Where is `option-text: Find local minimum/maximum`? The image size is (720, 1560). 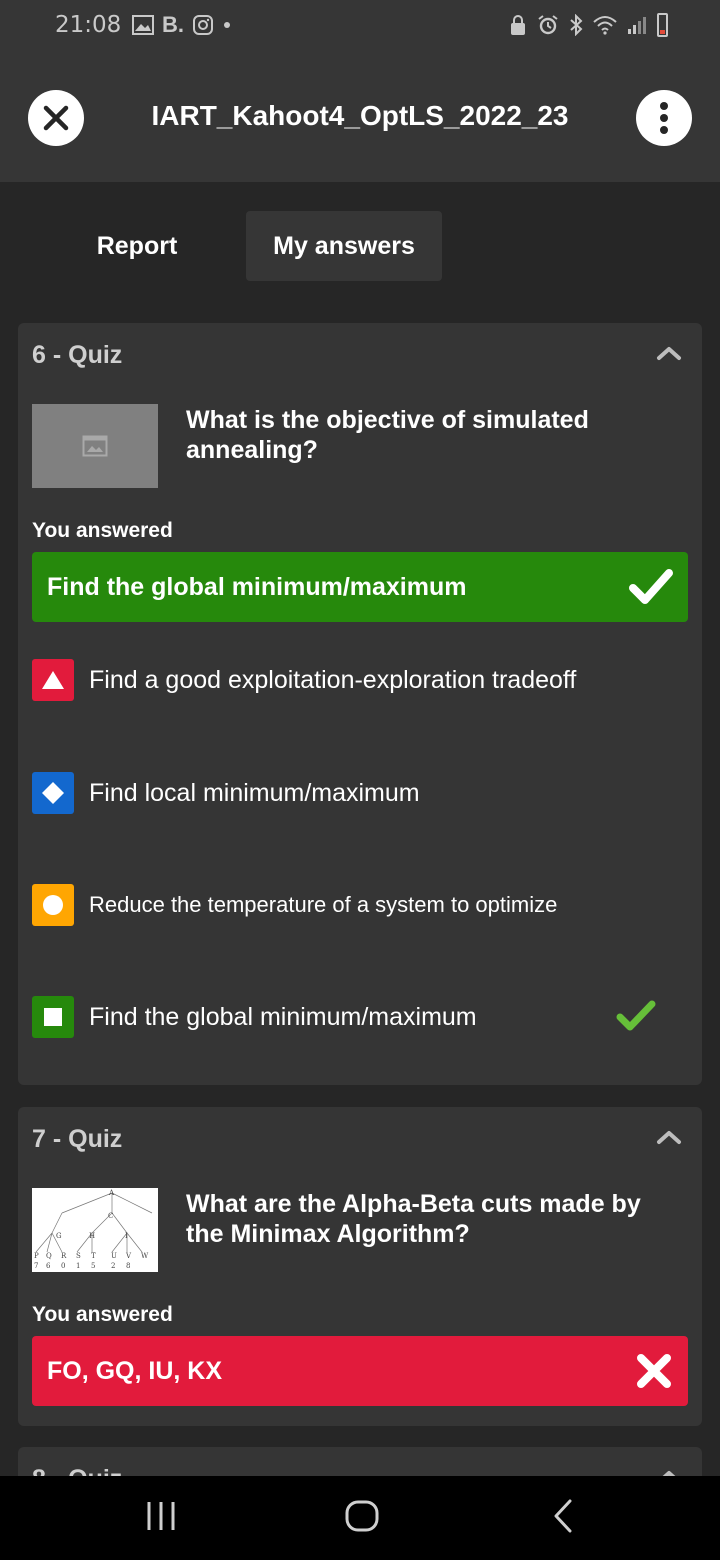 option-text: Find local minimum/maximum is located at coordinates (254, 792).